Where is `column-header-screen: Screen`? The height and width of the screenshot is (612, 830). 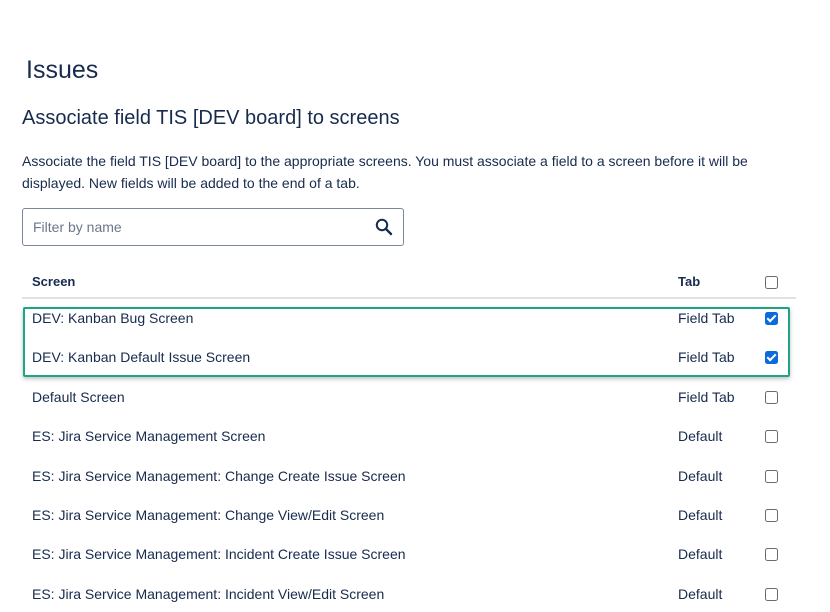 column-header-screen: Screen is located at coordinates (54, 281).